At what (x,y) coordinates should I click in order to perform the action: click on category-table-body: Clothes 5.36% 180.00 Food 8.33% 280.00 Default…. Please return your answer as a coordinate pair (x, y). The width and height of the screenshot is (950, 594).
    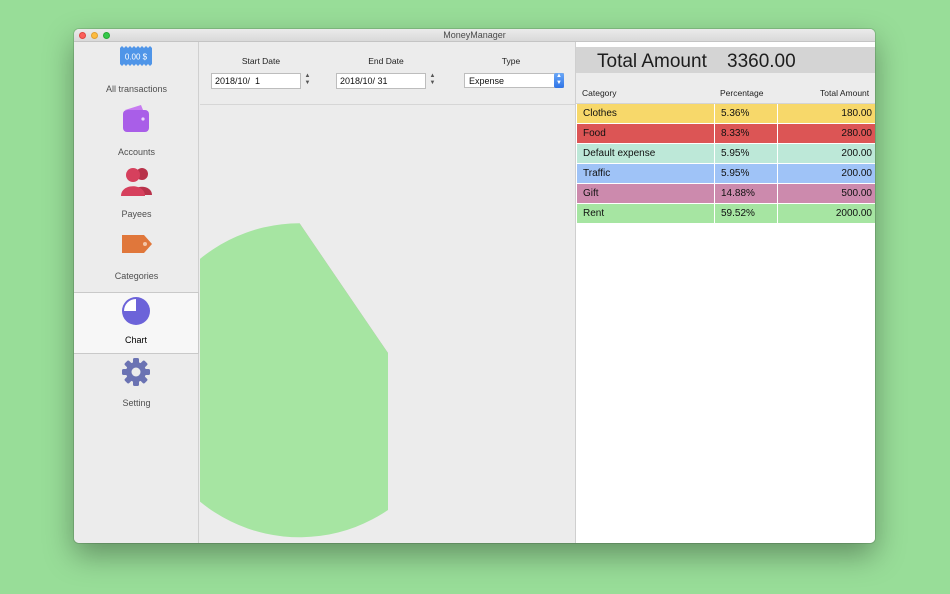
    Looking at the image, I should click on (726, 164).